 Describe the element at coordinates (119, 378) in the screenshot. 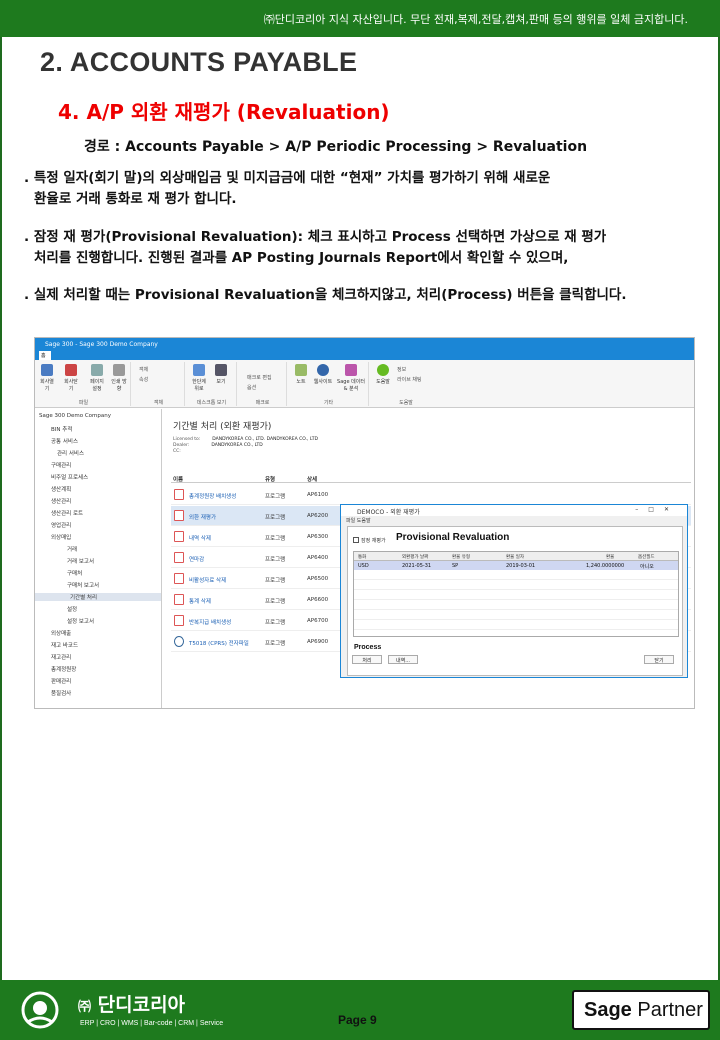

I see `print-orientation-button: 인쇄 방향` at that location.